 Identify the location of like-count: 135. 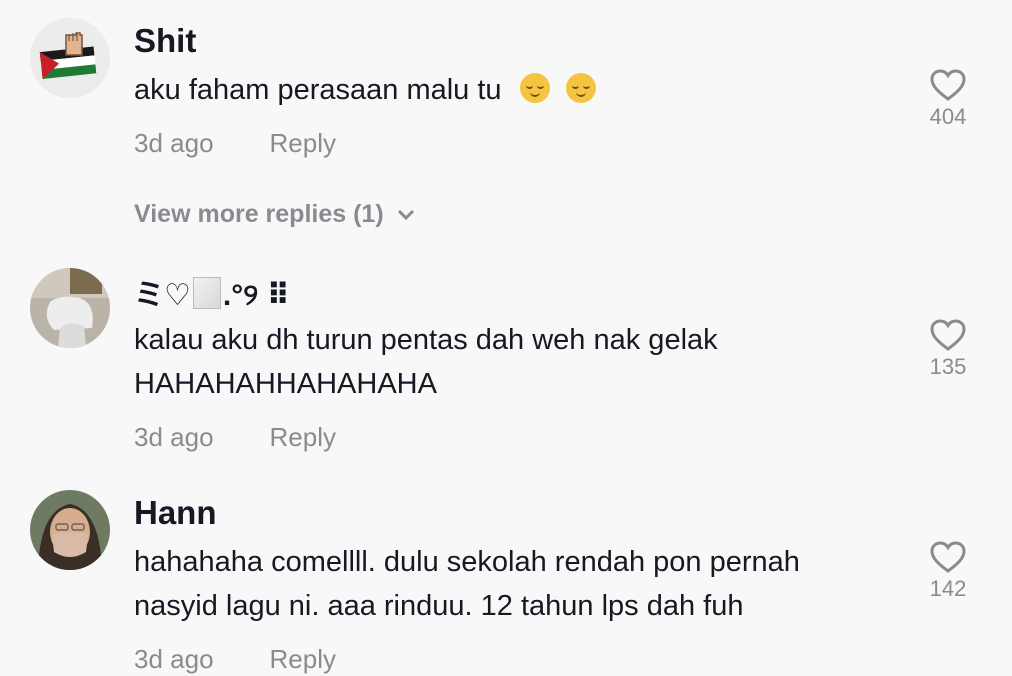
(948, 366).